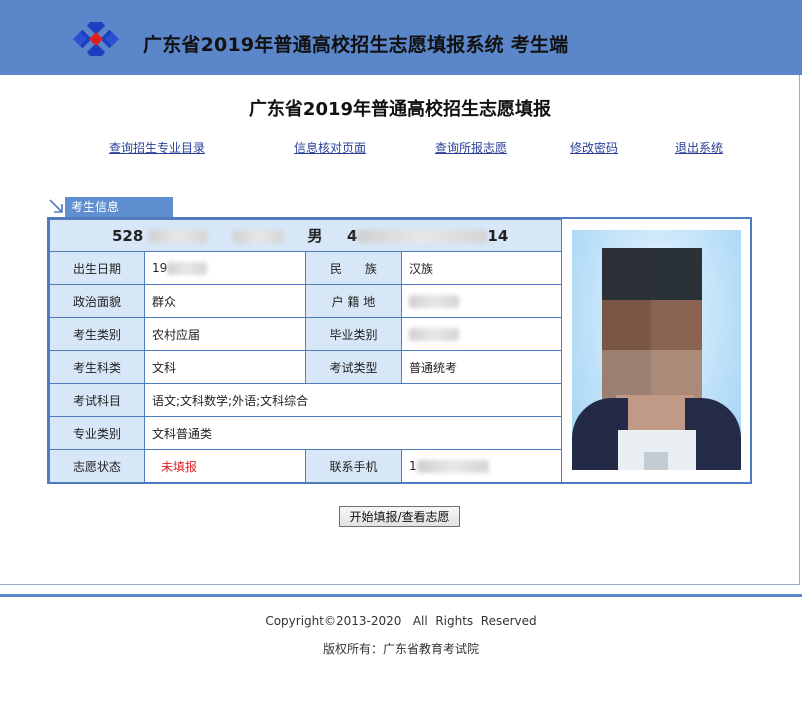 The height and width of the screenshot is (702, 802). What do you see at coordinates (400, 109) in the screenshot?
I see `page-title: 广东省2019年普通高校招生志愿填报` at bounding box center [400, 109].